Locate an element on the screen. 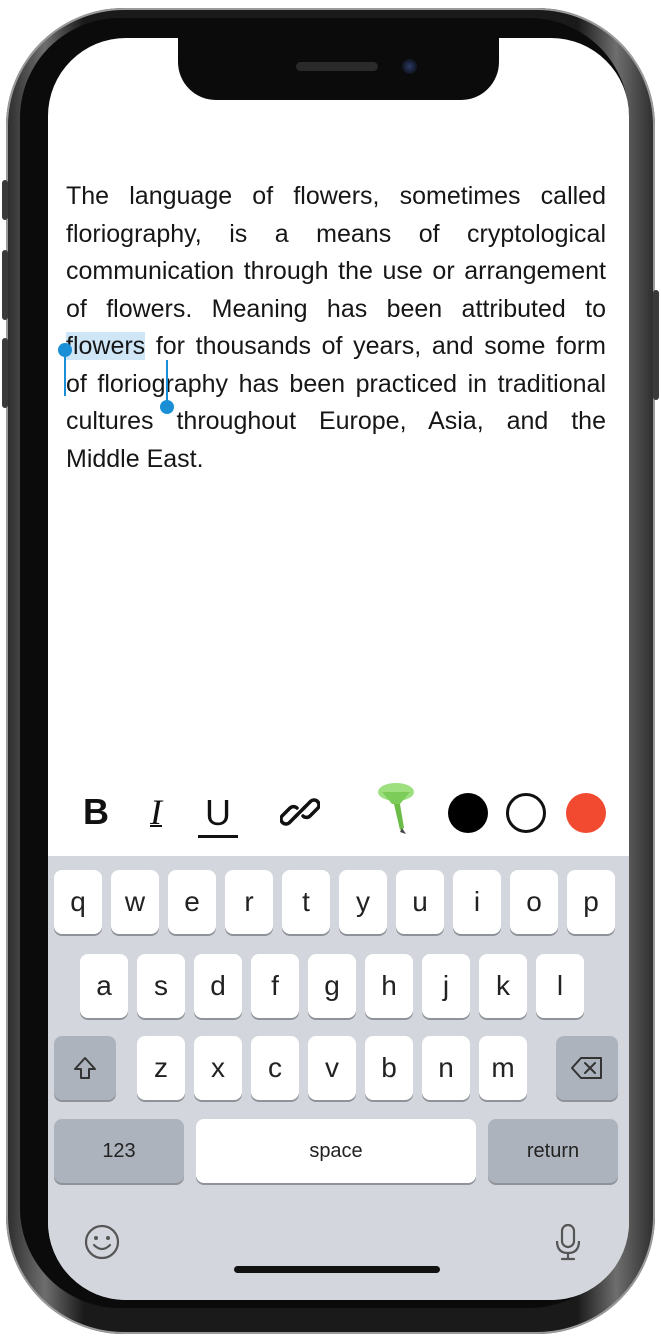 The height and width of the screenshot is (1340, 661). return-key: return is located at coordinates (553, 1151).